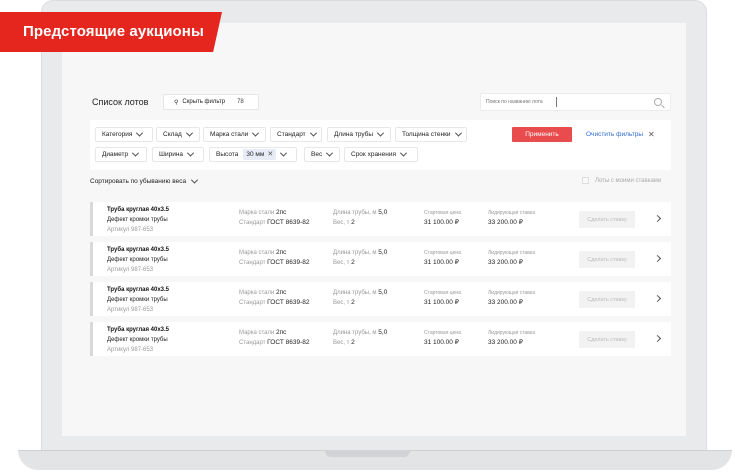 Image resolution: width=735 pixels, height=474 pixels. What do you see at coordinates (240, 102) in the screenshot?
I see `filter-count: 78` at bounding box center [240, 102].